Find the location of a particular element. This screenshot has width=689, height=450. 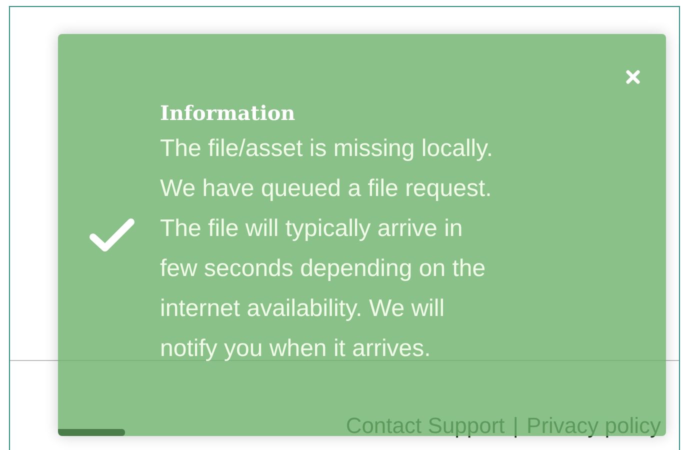

toast-title: Information is located at coordinates (228, 113).